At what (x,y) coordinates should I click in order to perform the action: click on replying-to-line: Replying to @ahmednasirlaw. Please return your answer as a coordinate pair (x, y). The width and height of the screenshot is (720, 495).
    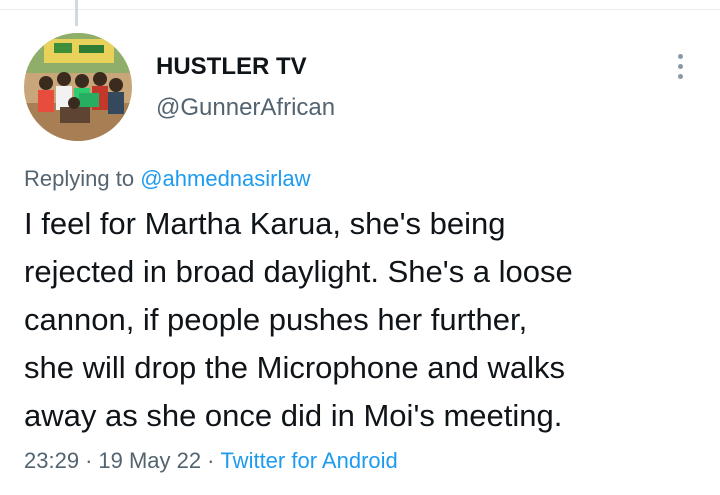
    Looking at the image, I should click on (167, 179).